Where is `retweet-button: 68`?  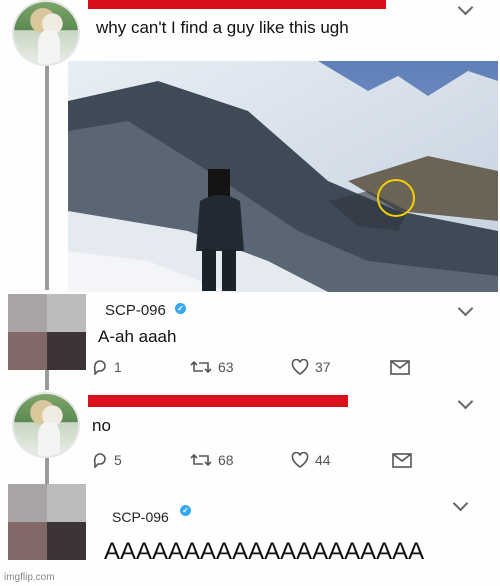 retweet-button: 68 is located at coordinates (212, 460).